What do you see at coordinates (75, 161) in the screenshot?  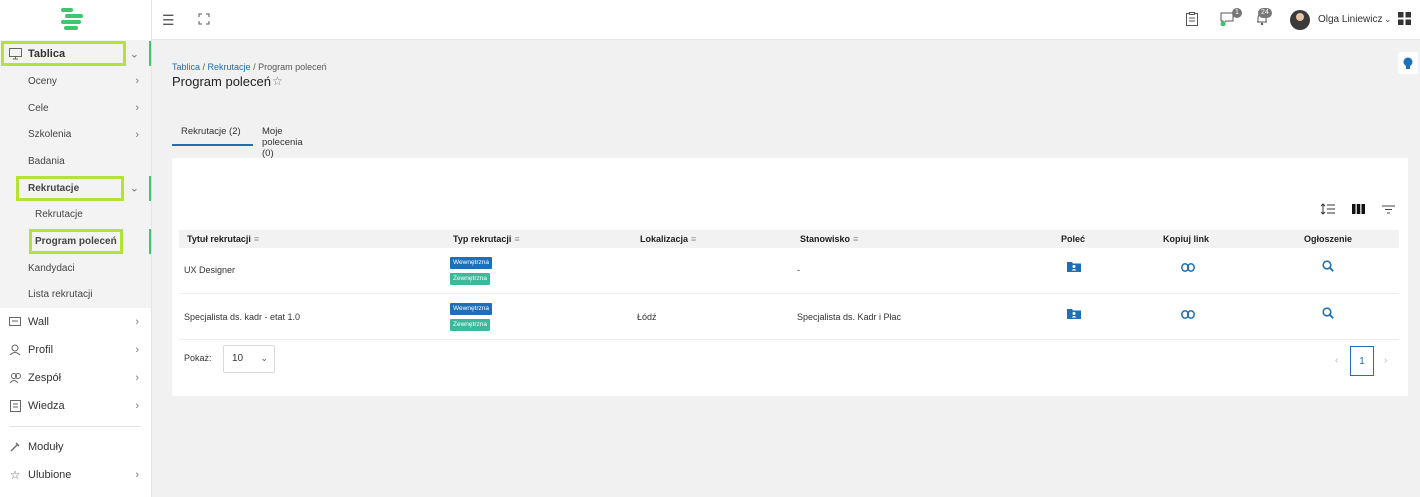 I see `sidebar-item-badania: Badania` at bounding box center [75, 161].